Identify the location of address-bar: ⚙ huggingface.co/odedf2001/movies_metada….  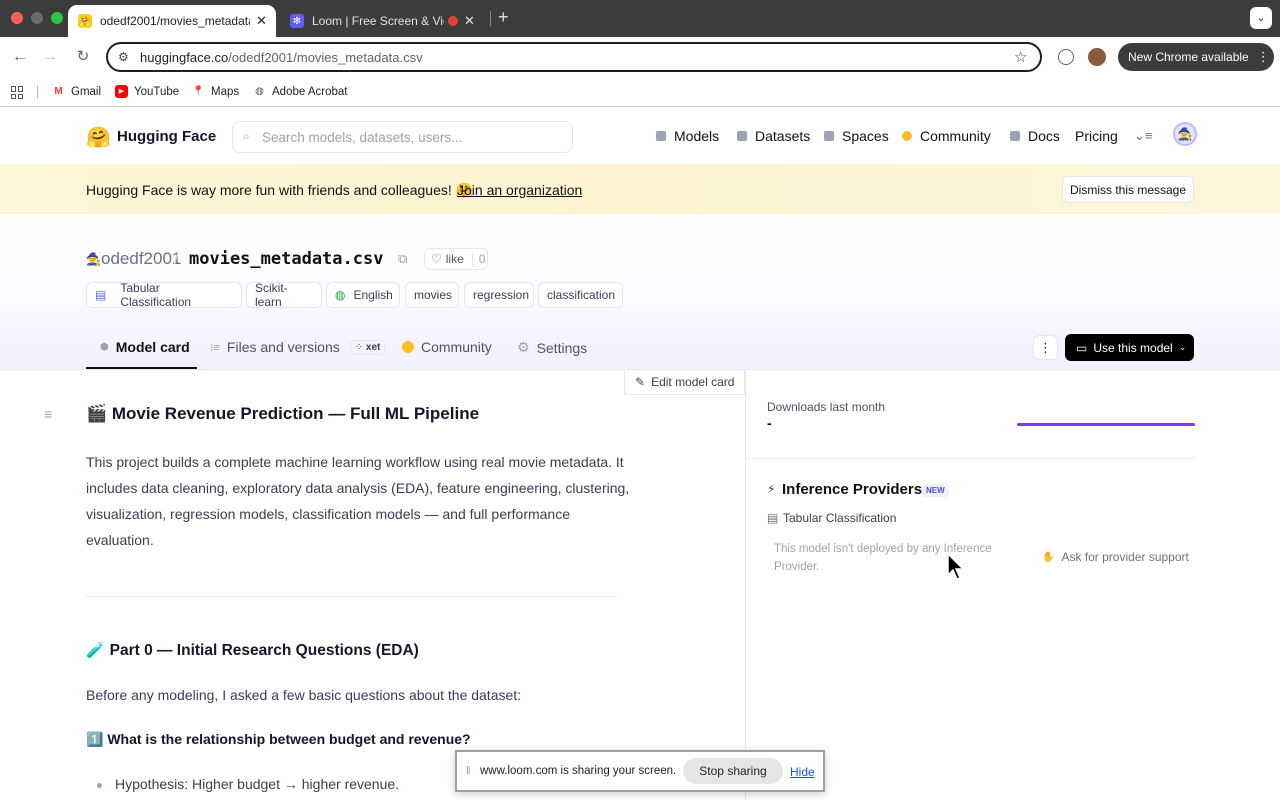
(574, 57).